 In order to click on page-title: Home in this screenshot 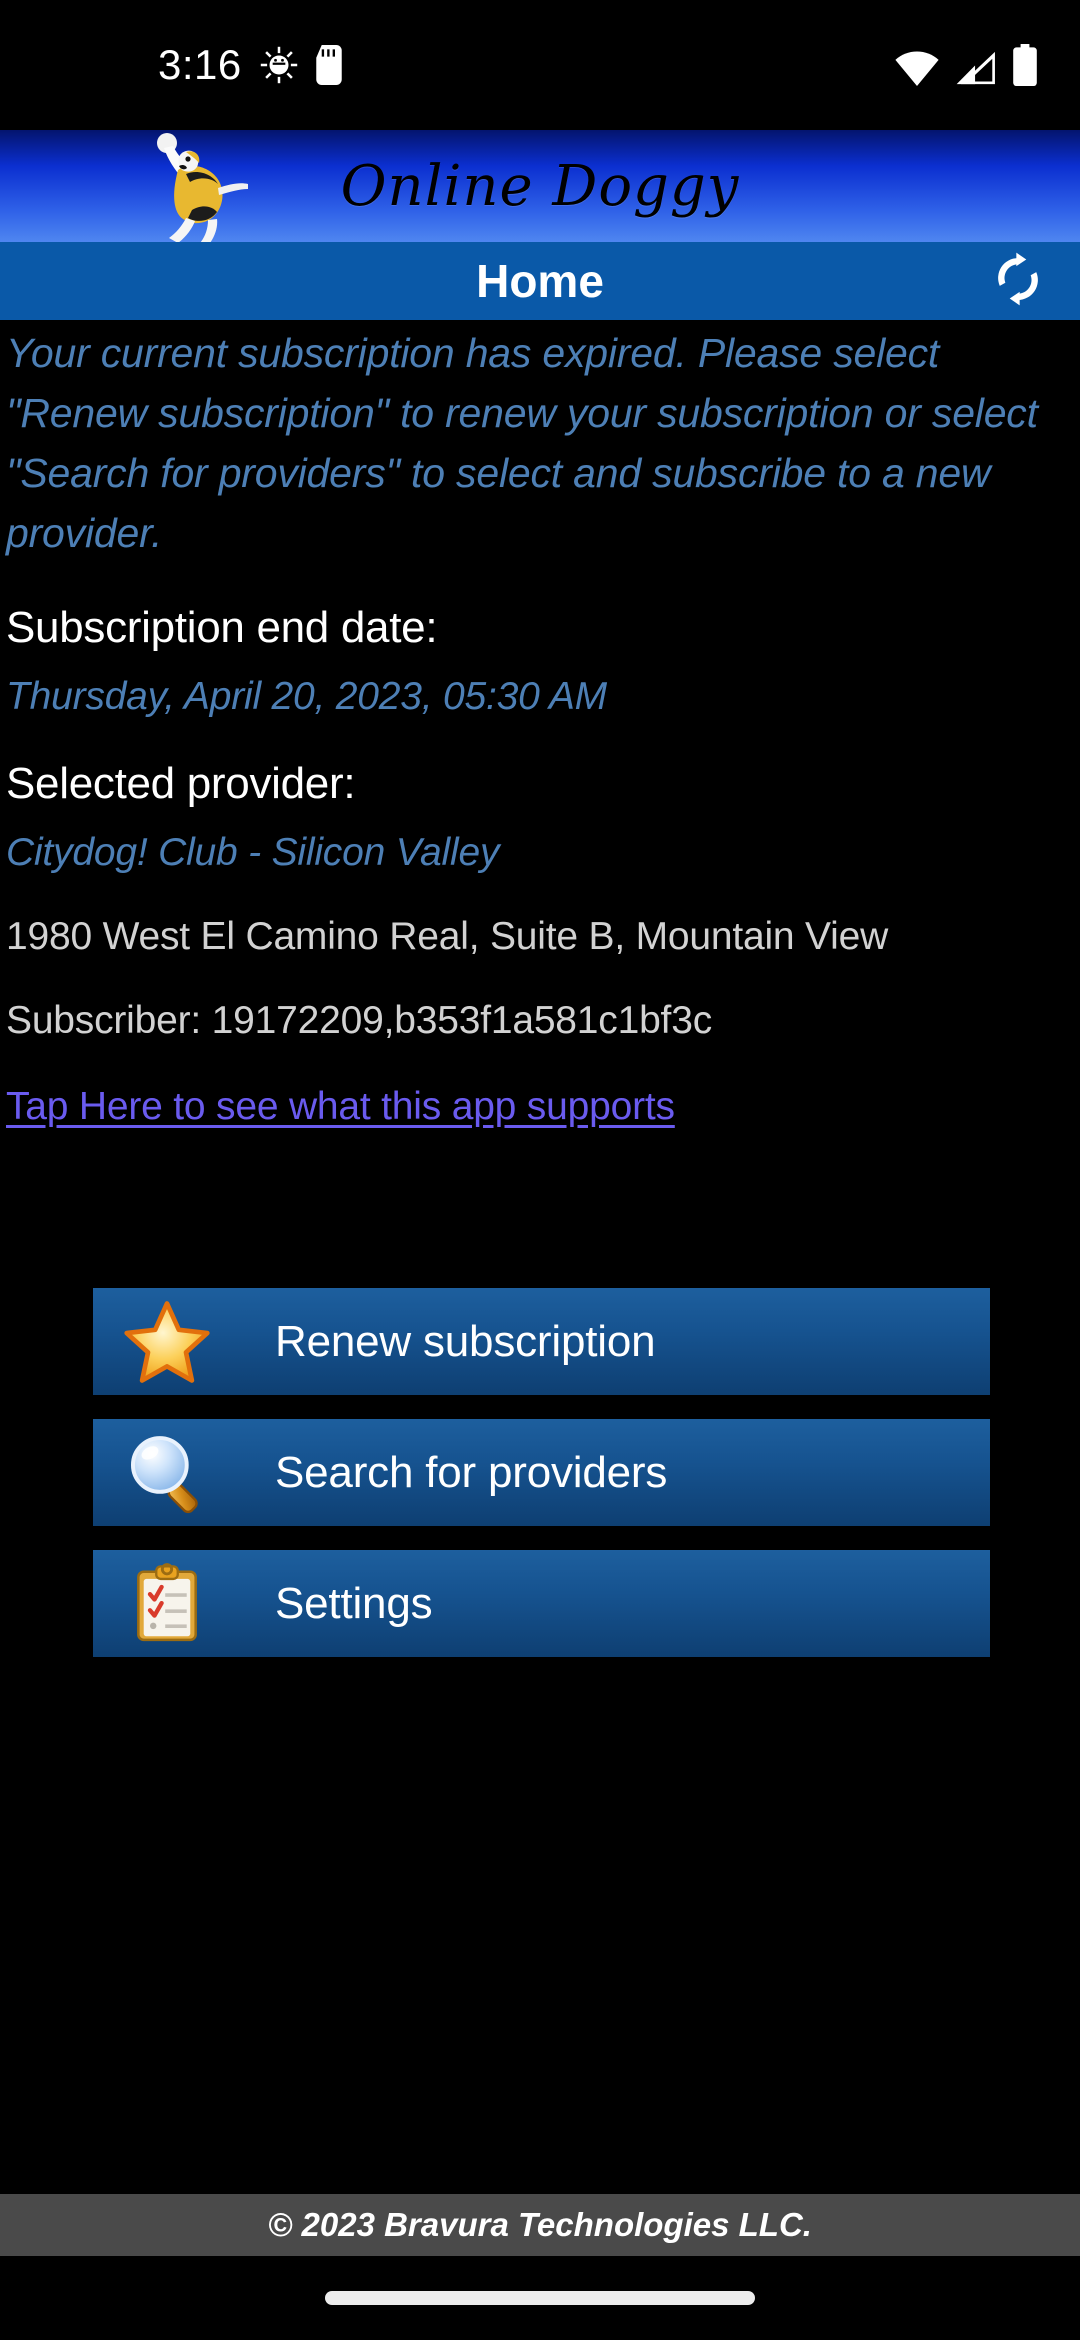, I will do `click(540, 281)`.